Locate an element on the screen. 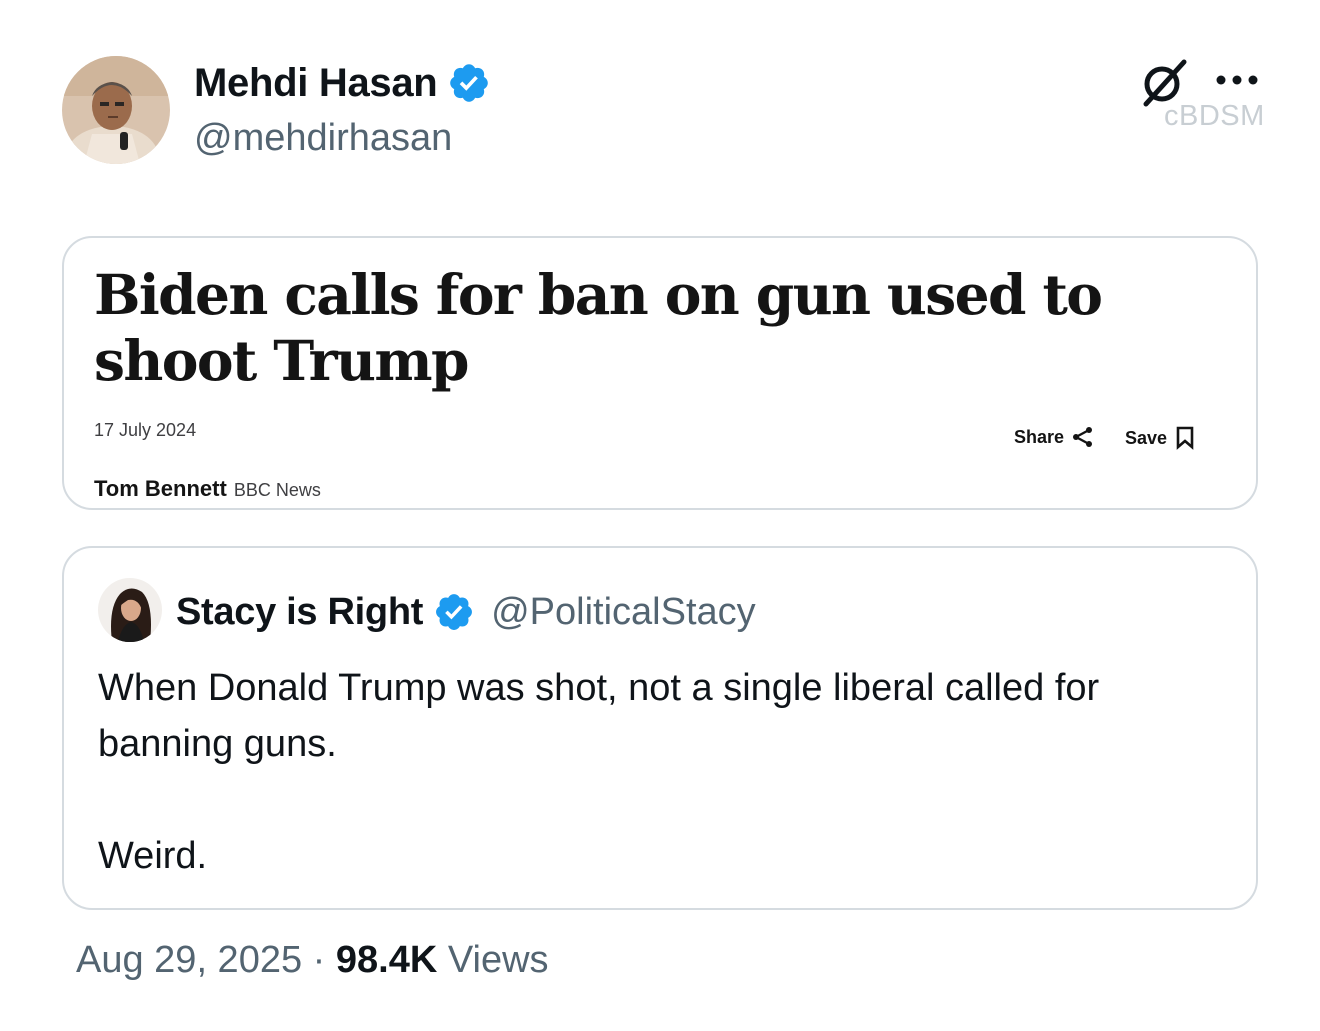  more-icon is located at coordinates (1237, 80).